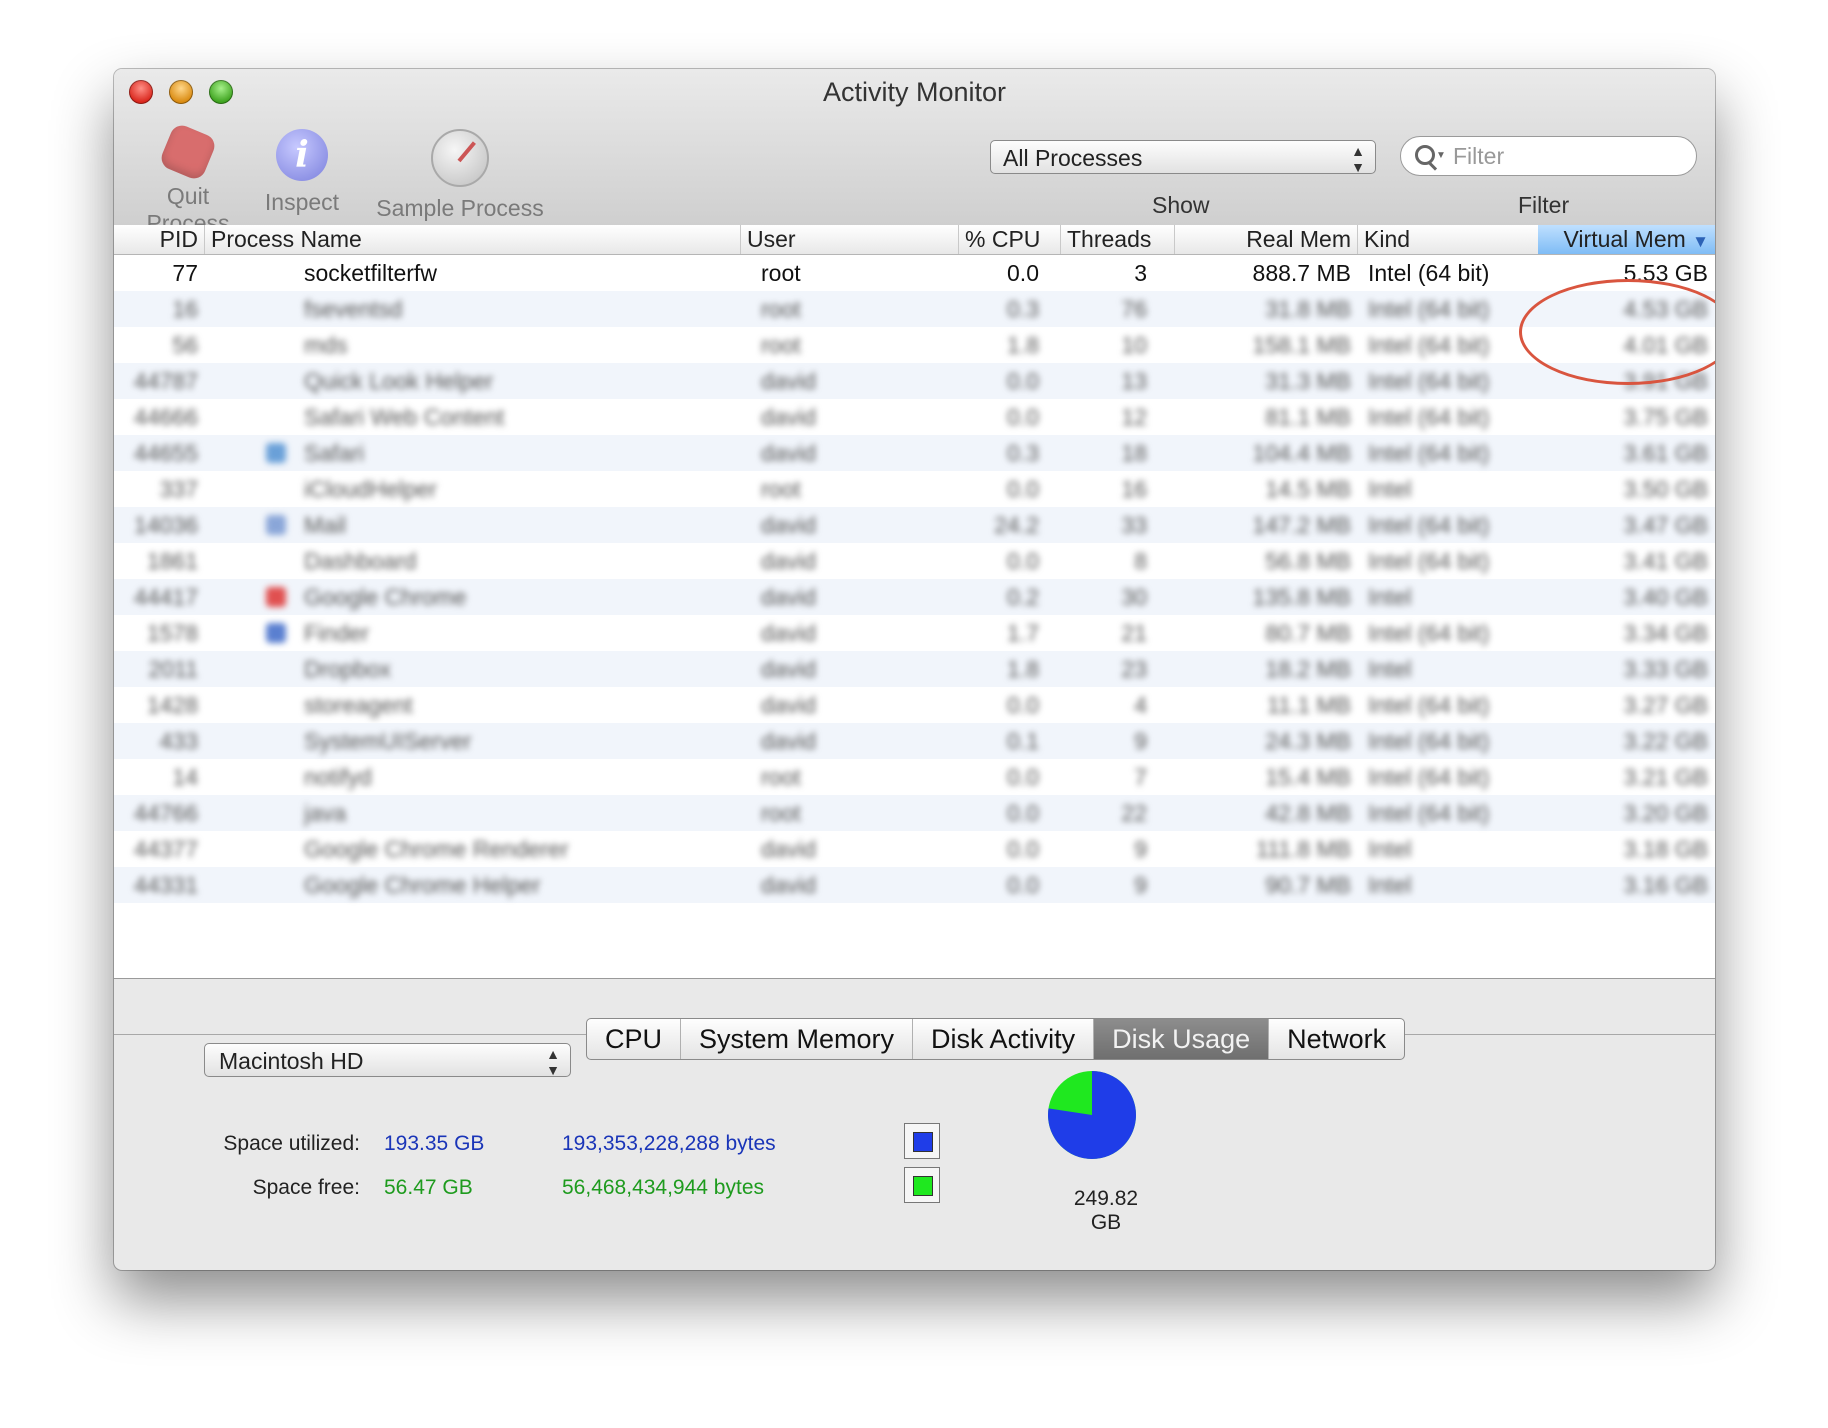 Image resolution: width=1828 pixels, height=1428 pixels. I want to click on cell-name: storeagent, so click(358, 705).